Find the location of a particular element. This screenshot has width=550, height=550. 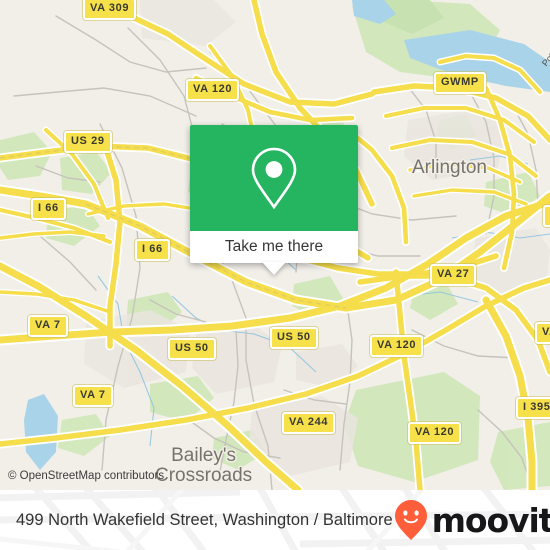

osm-attribution: © OpenStreetMap contributors is located at coordinates (86, 476).